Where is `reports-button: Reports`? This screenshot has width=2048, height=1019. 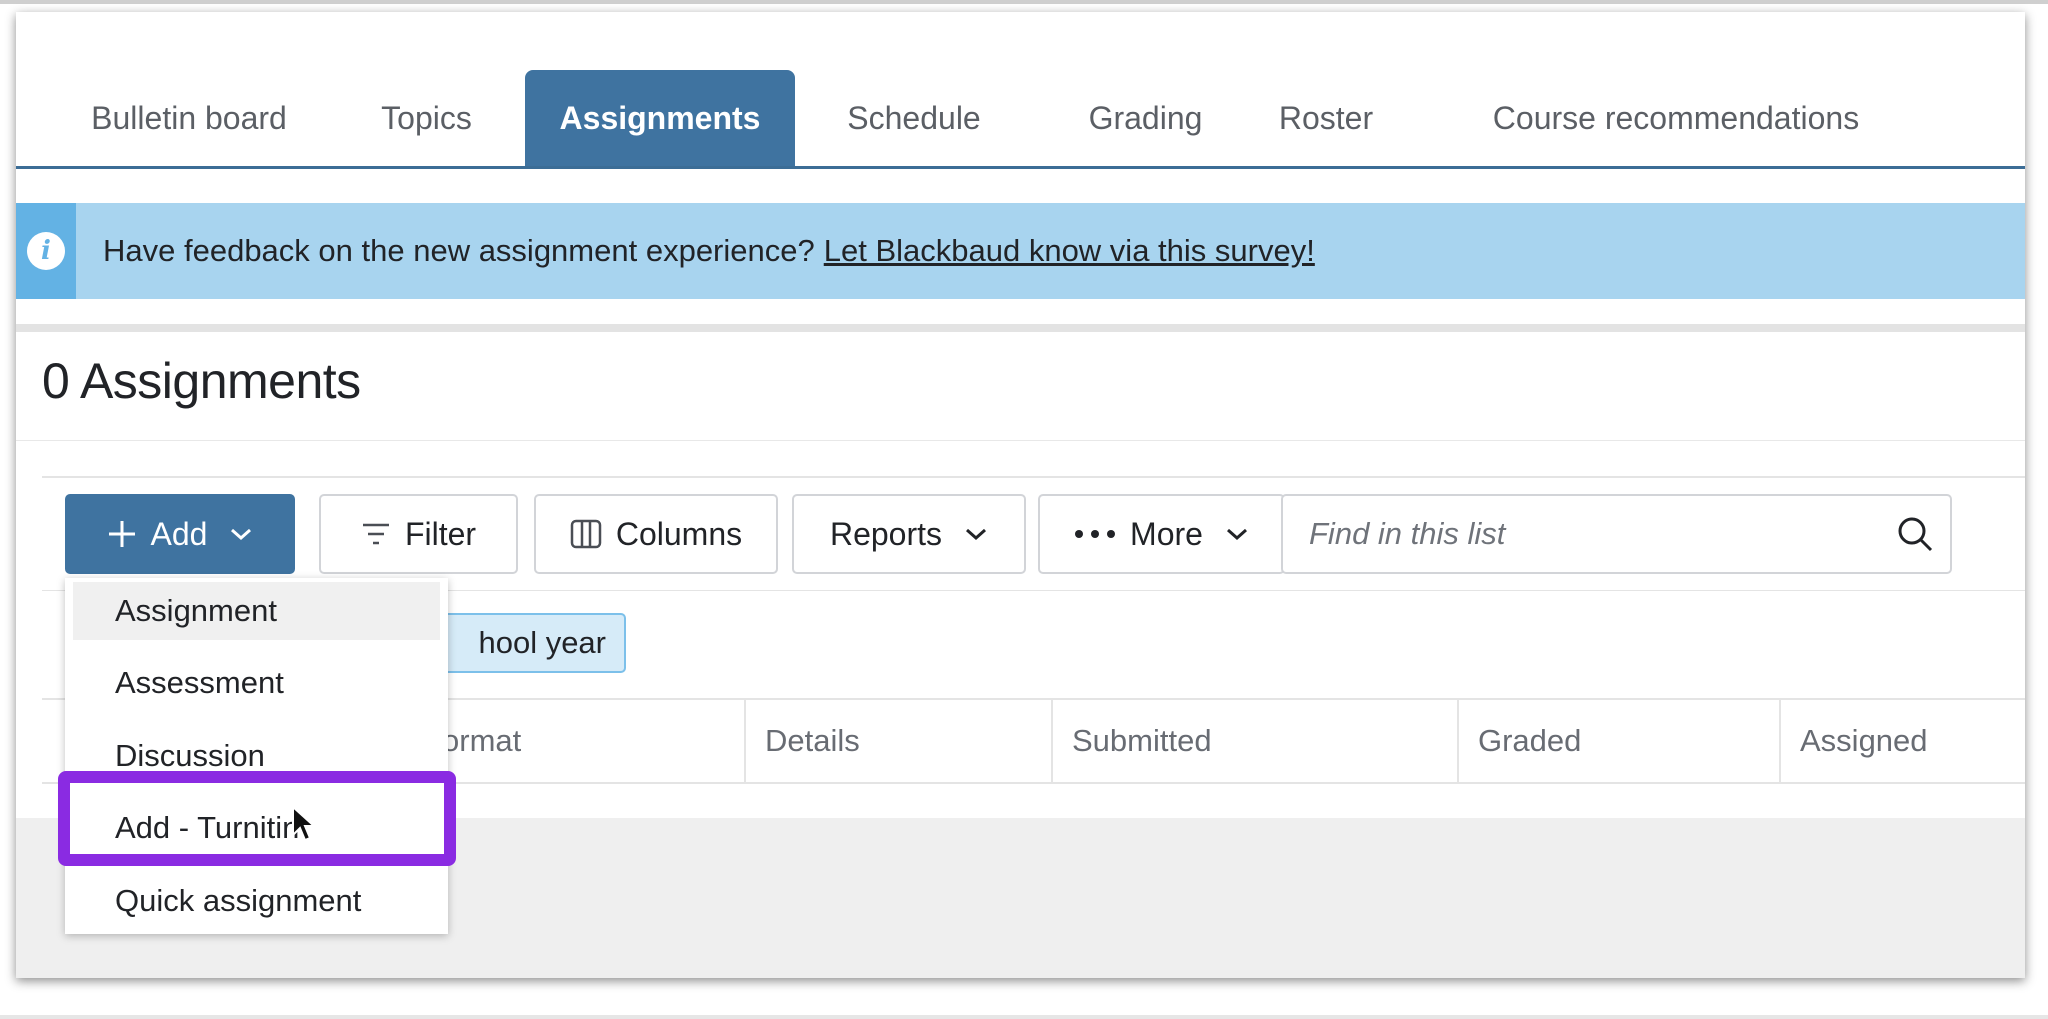 reports-button: Reports is located at coordinates (909, 534).